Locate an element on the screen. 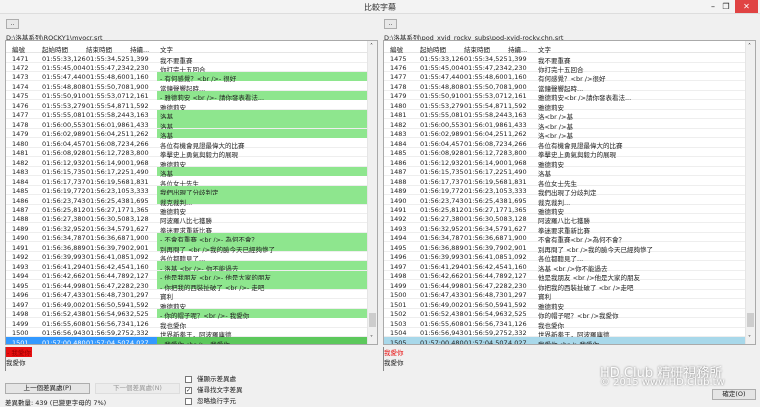 This screenshot has width=760, height=407. cell-start: 01:56:27,380 is located at coordinates (442, 219).